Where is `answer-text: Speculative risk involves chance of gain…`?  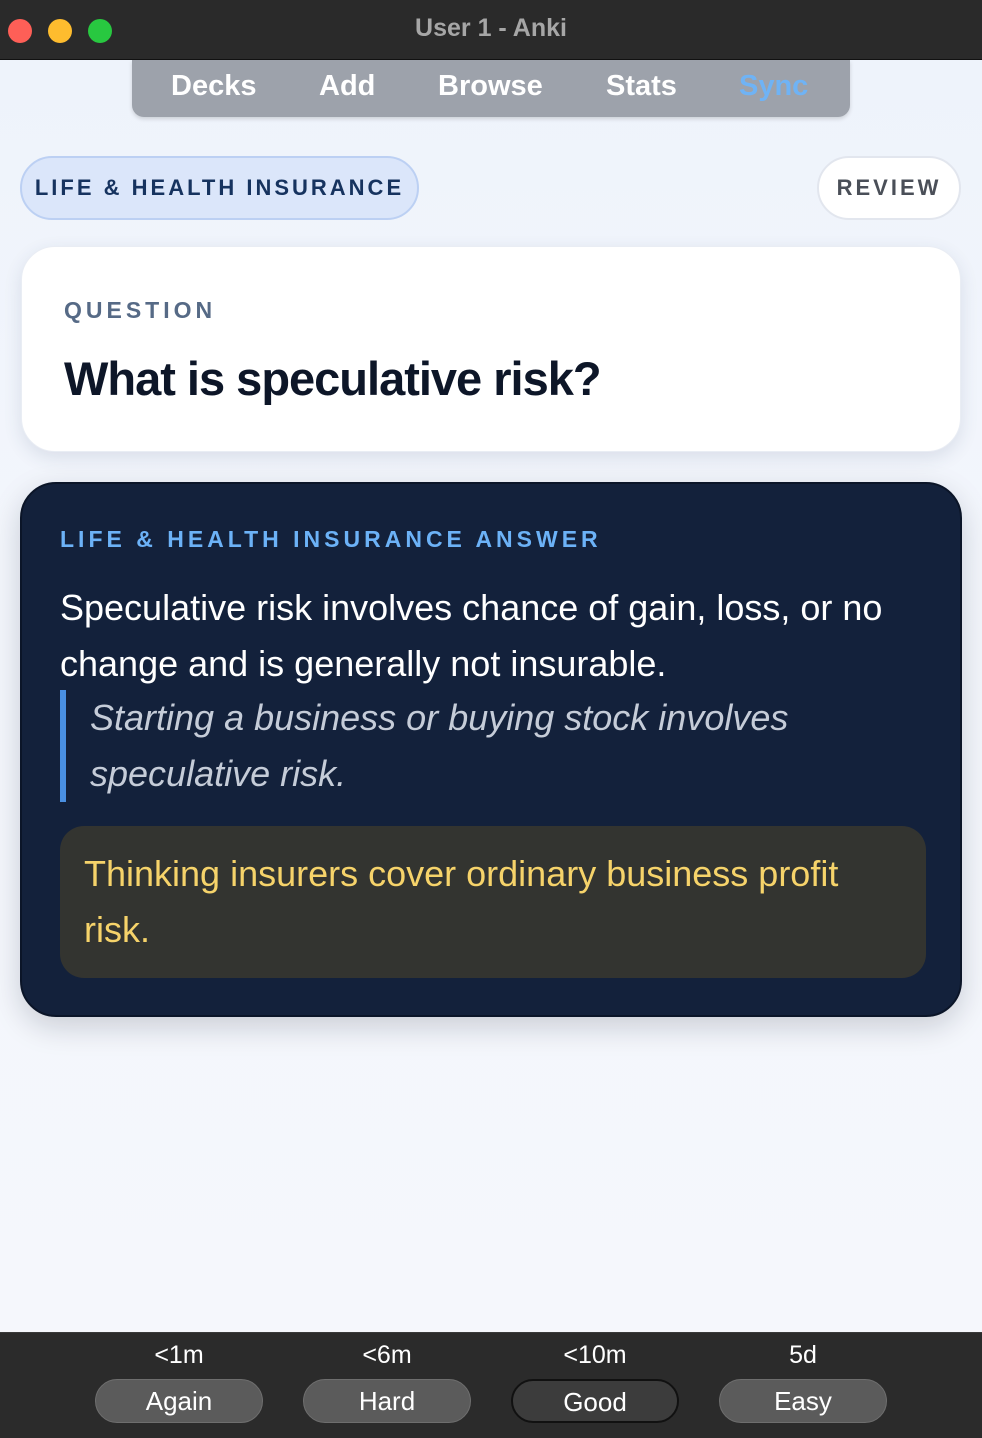
answer-text: Speculative risk involves chance of gain… is located at coordinates (471, 635).